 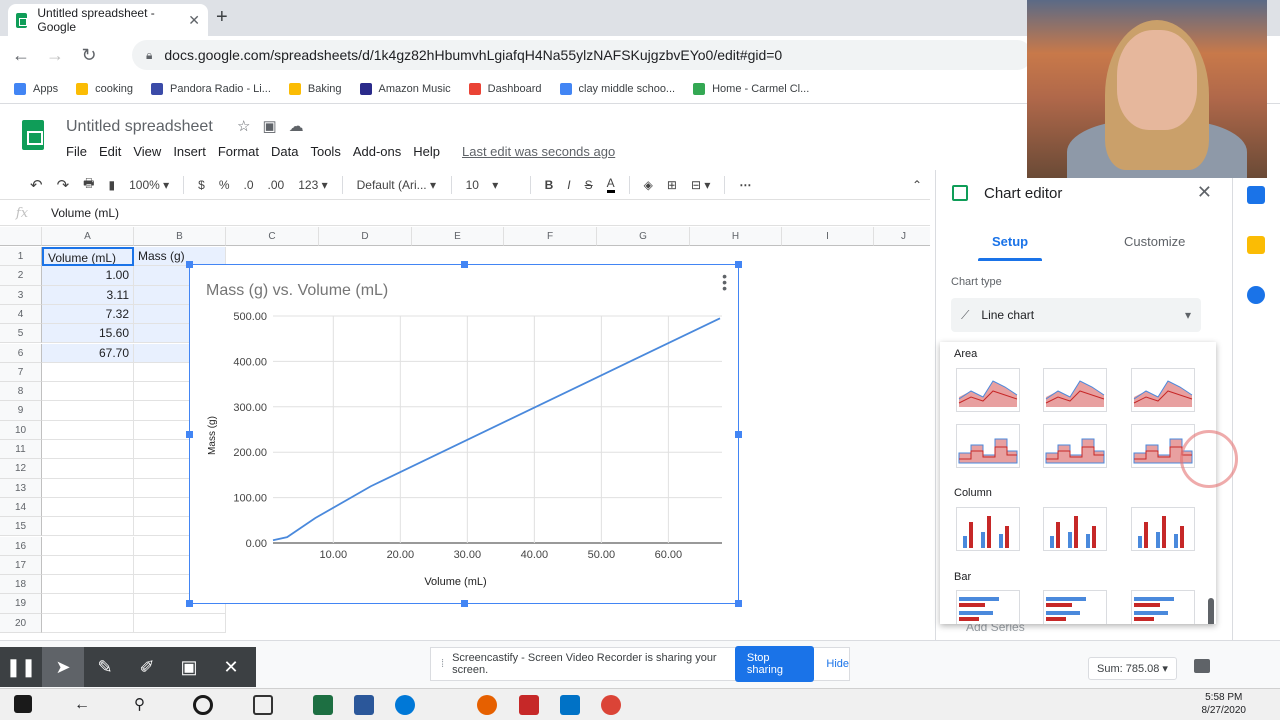 I want to click on cell-a8, so click(x=88, y=392).